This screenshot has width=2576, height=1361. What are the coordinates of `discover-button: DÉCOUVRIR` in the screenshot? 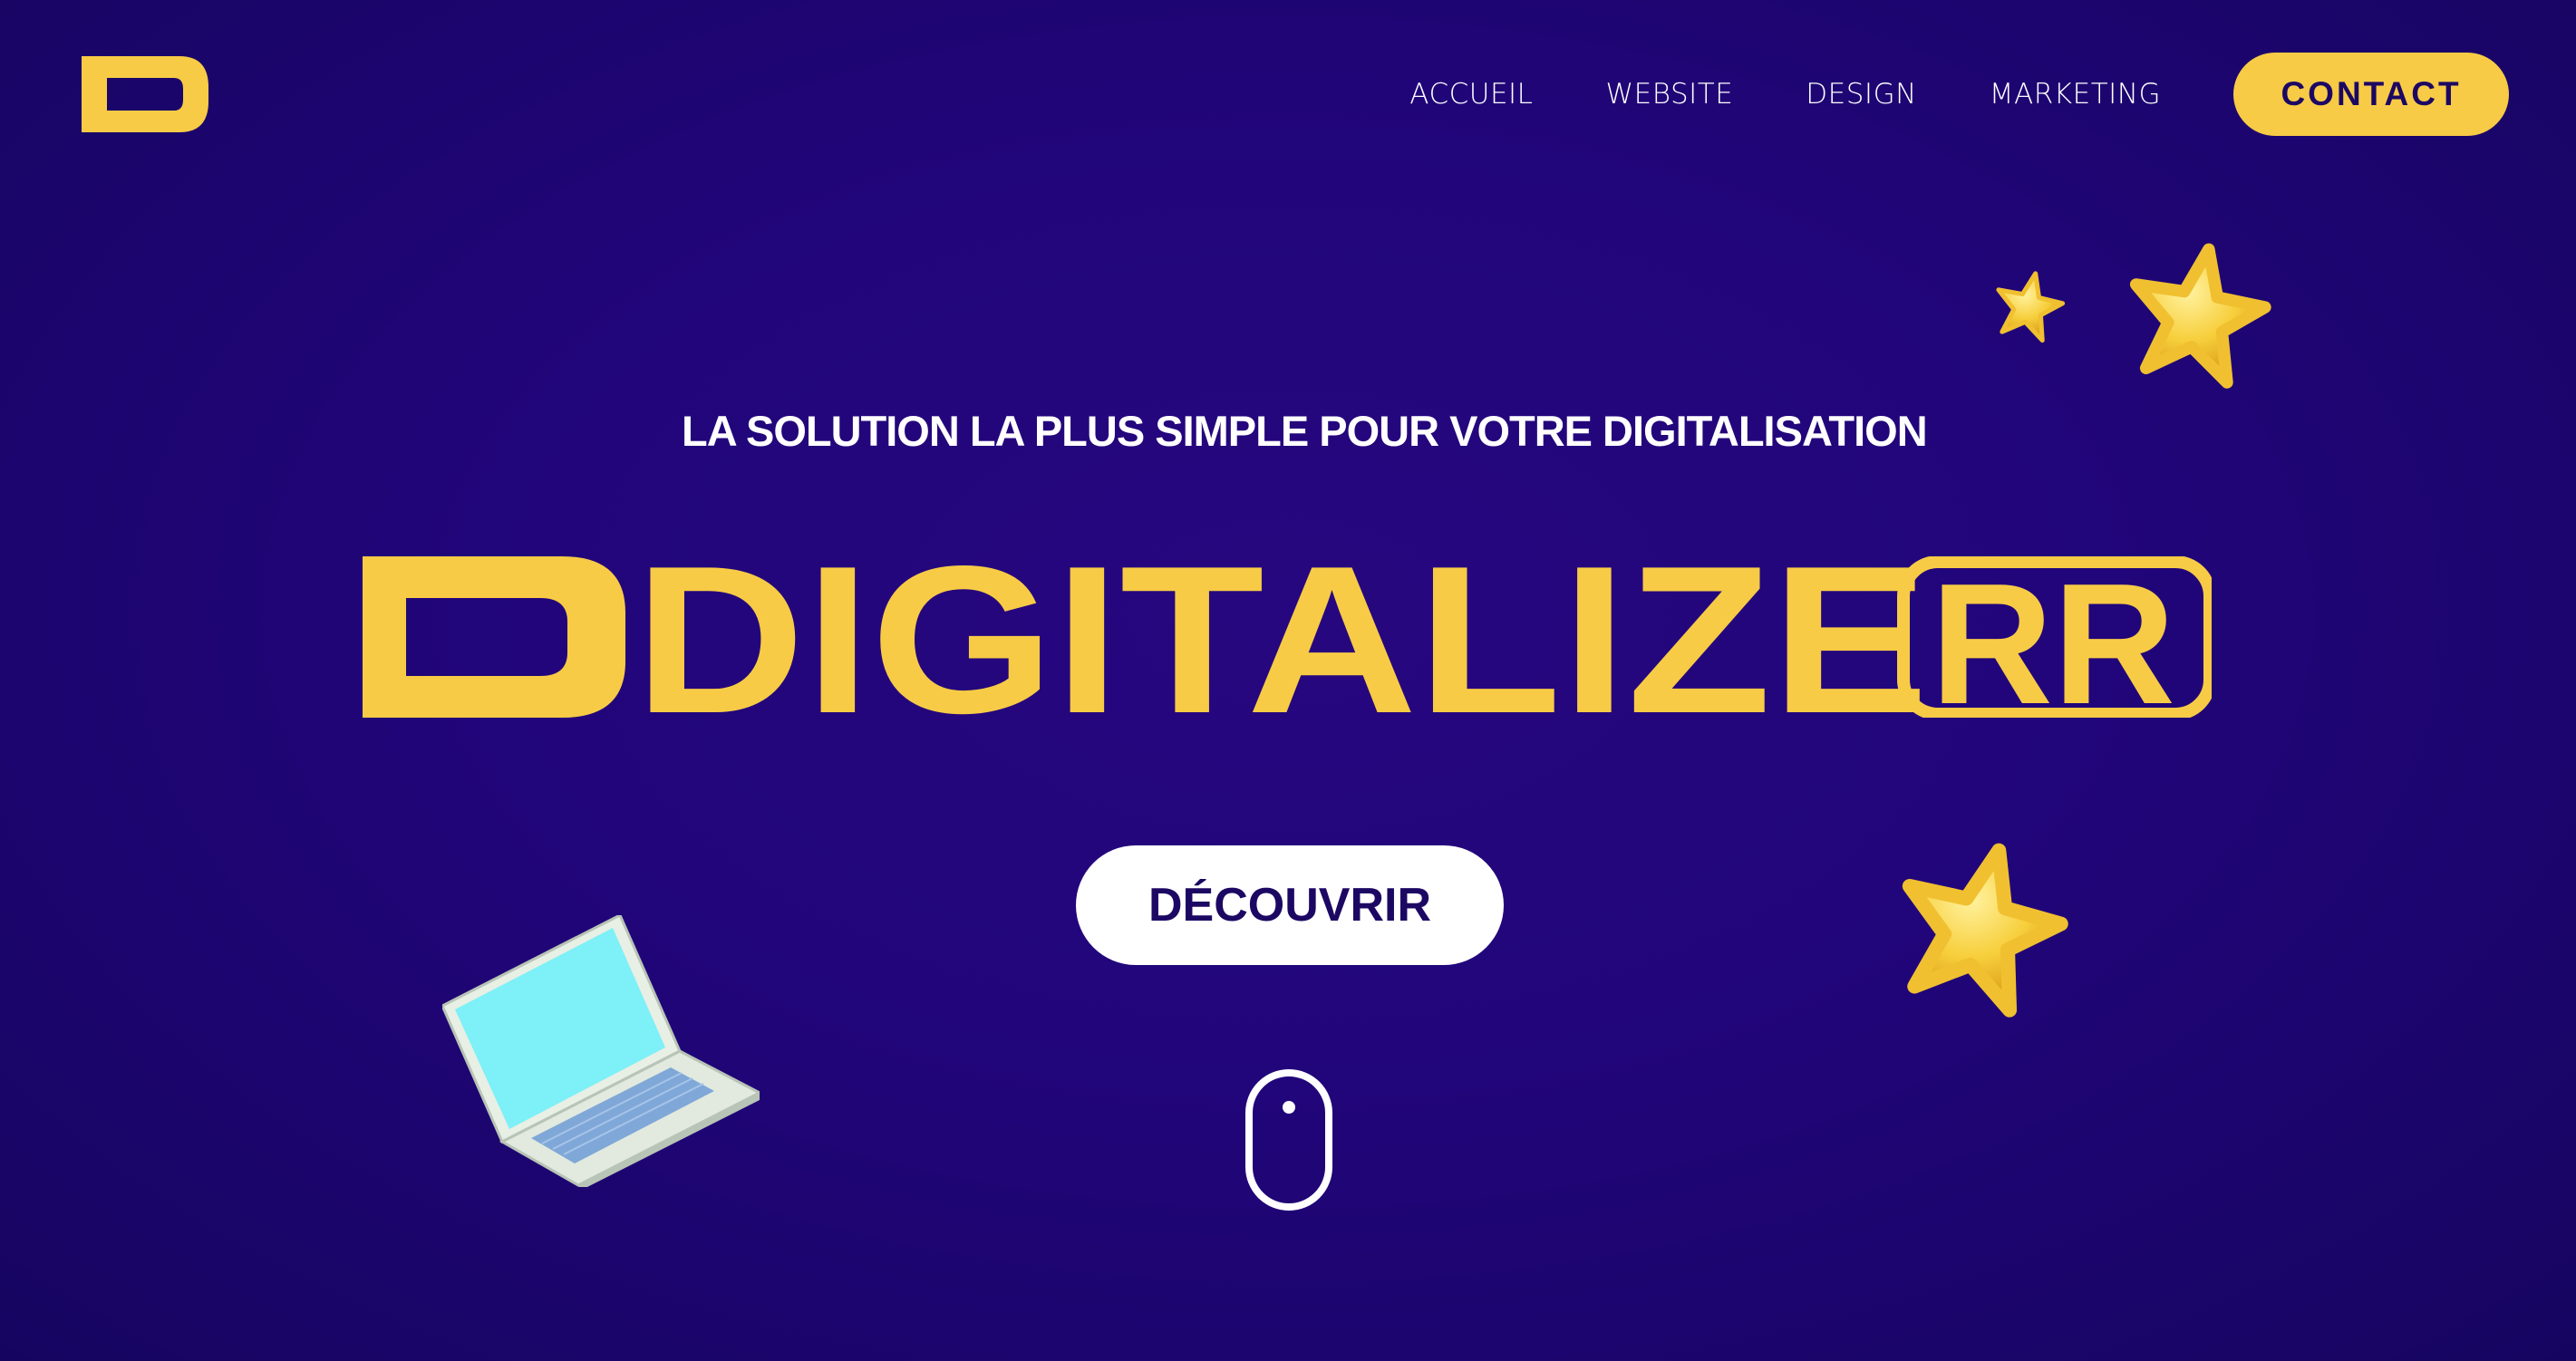 It's located at (1290, 905).